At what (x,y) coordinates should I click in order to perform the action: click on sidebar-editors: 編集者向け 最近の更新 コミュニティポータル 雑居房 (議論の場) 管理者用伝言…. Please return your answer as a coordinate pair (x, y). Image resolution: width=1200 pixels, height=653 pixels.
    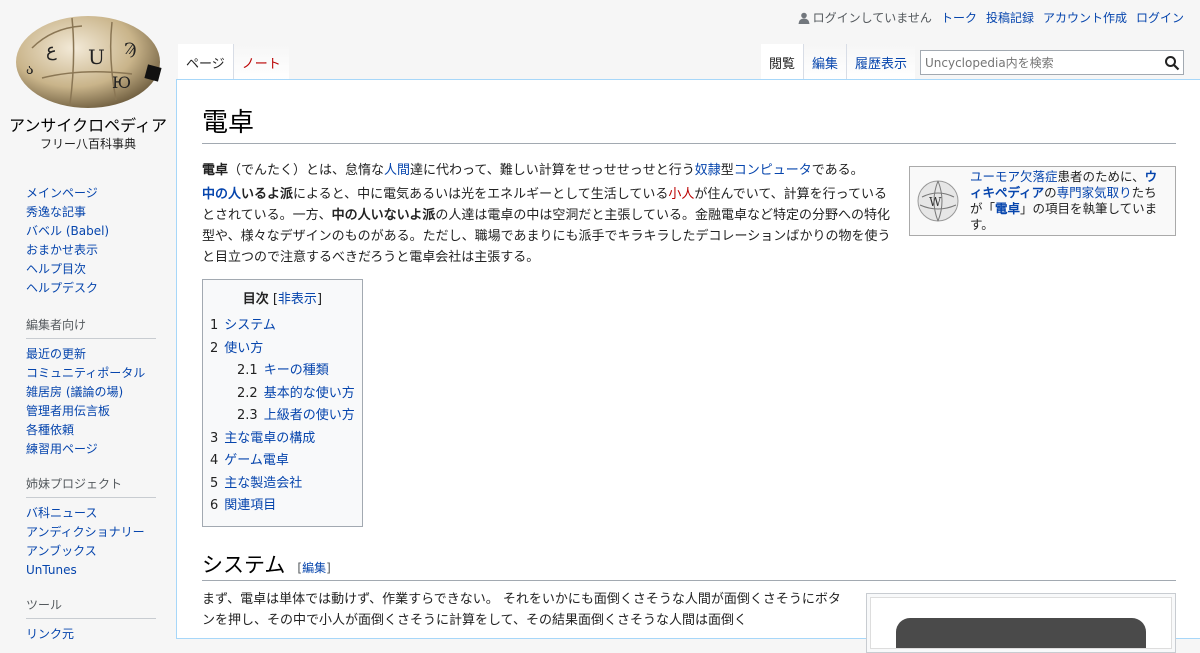
    Looking at the image, I should click on (91, 387).